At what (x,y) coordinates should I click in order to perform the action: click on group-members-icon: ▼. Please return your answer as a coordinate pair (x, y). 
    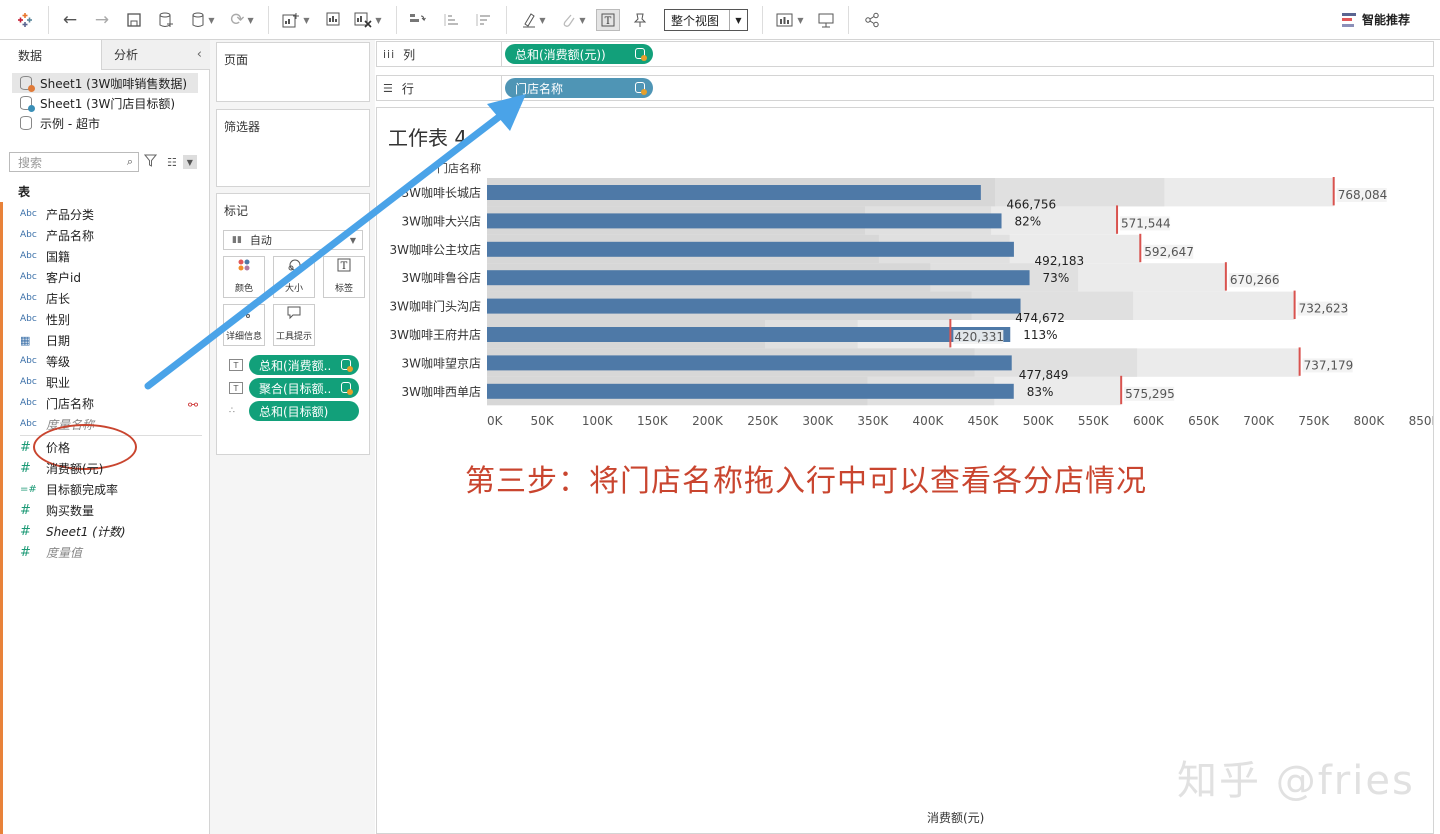
    Looking at the image, I should click on (574, 20).